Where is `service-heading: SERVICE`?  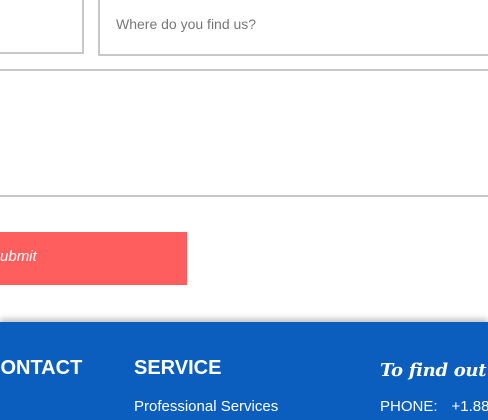
service-heading: SERVICE is located at coordinates (178, 368).